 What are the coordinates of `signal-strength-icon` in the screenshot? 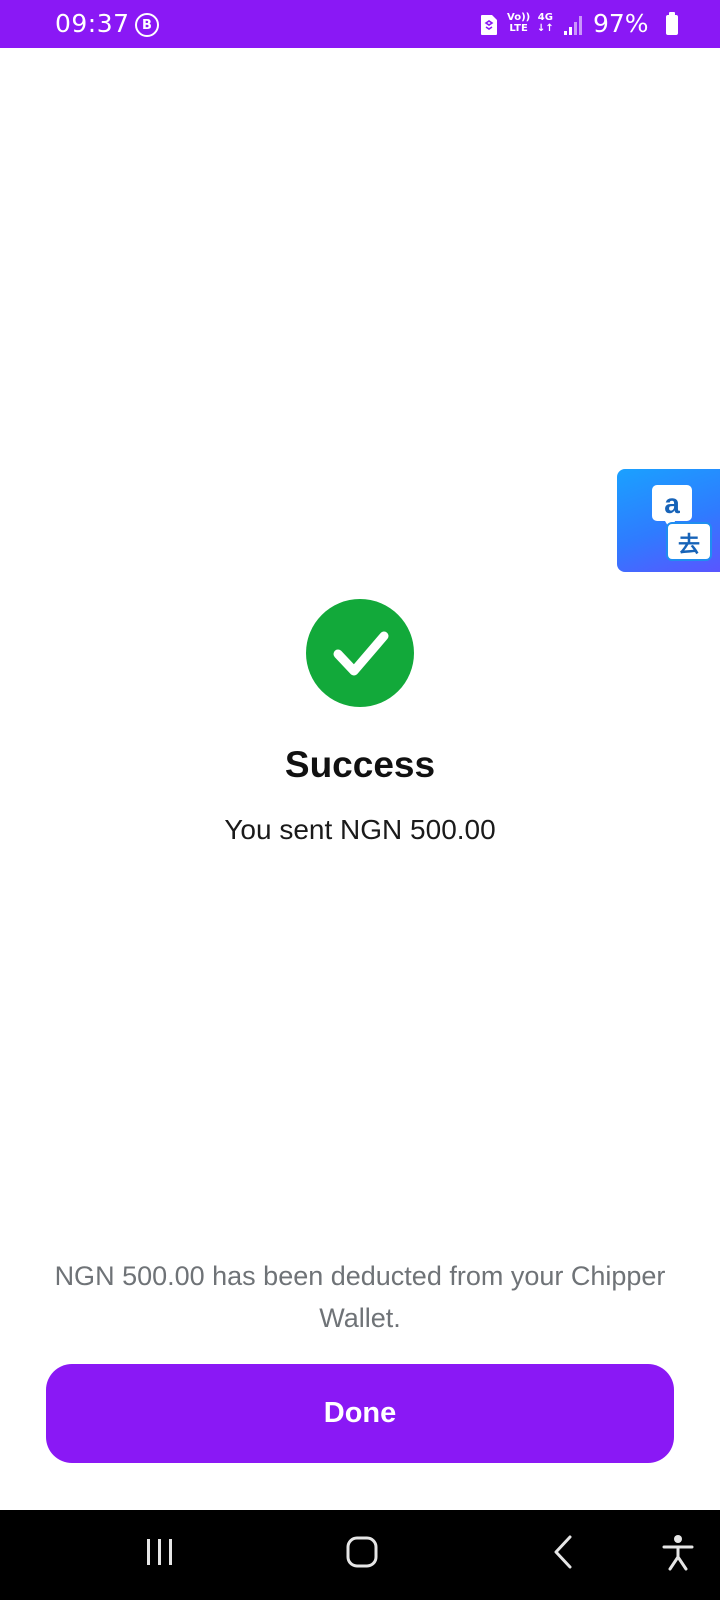 It's located at (573, 25).